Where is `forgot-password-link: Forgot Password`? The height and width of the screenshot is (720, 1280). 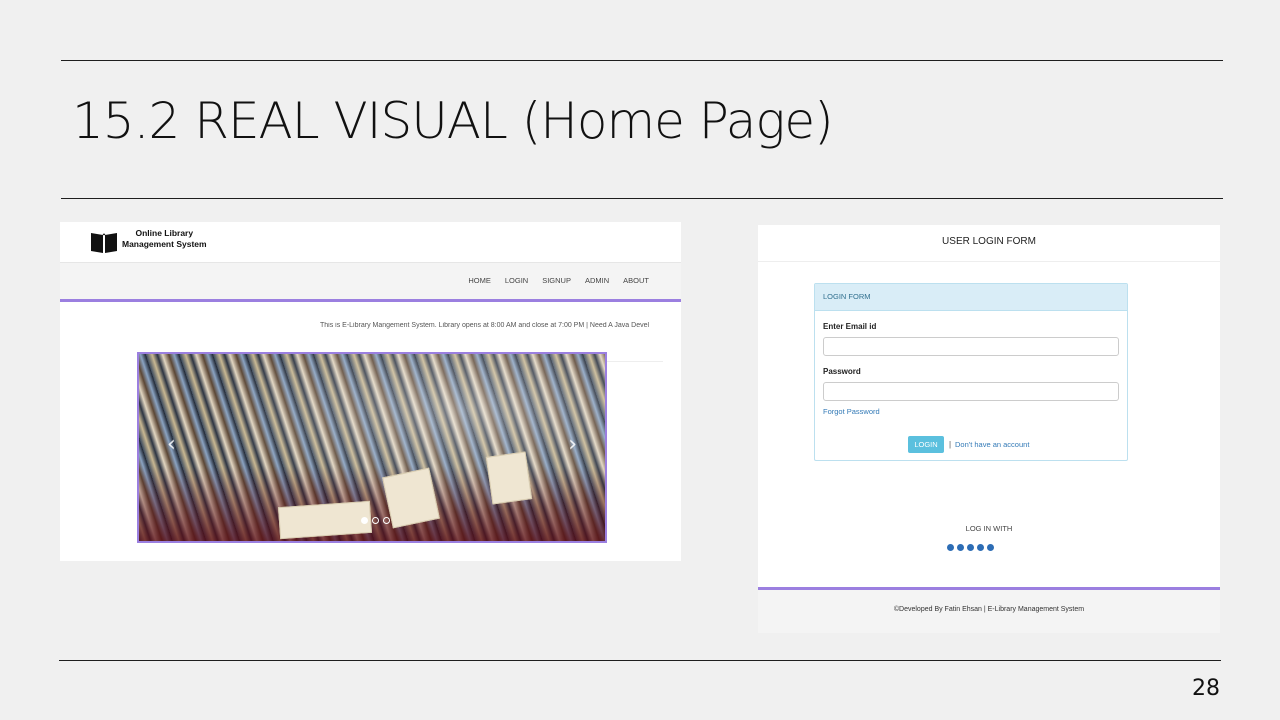
forgot-password-link: Forgot Password is located at coordinates (851, 411).